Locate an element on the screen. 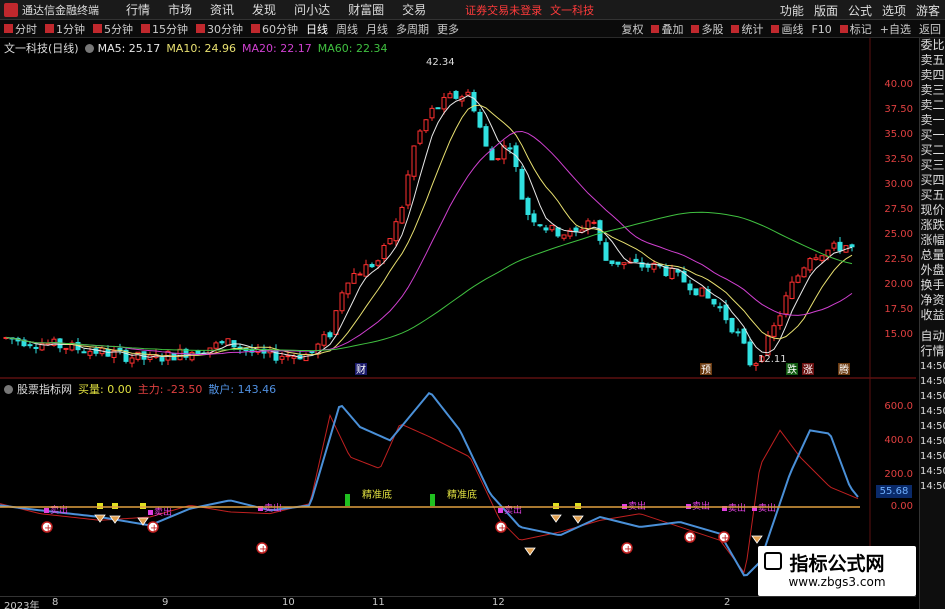  broker-status: 证券交易未登录 is located at coordinates (503, 10).